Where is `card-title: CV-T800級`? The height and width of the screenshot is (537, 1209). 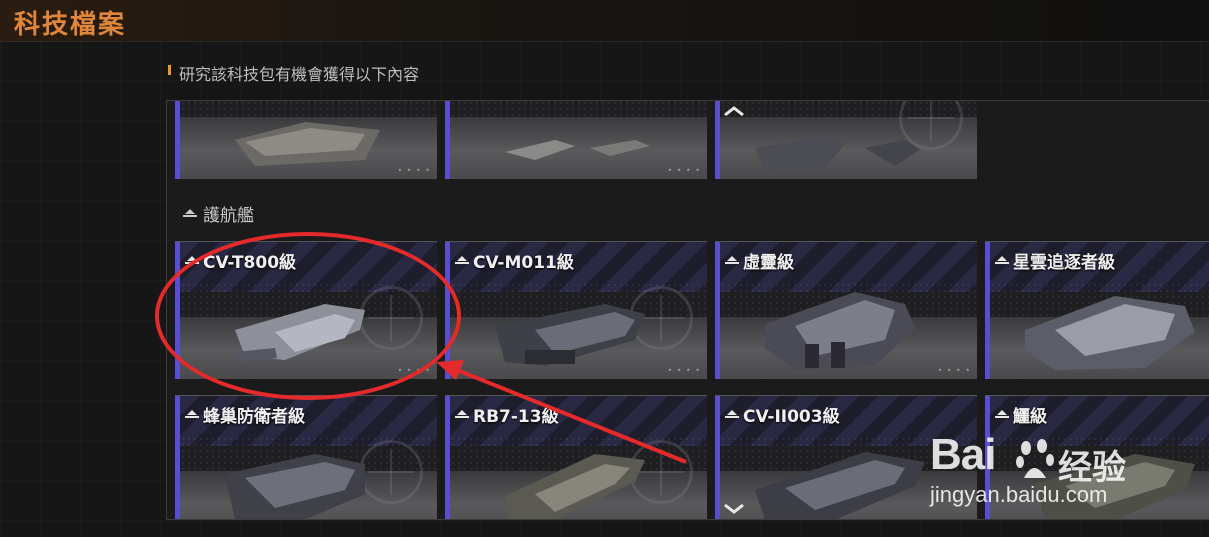
card-title: CV-T800級 is located at coordinates (240, 260).